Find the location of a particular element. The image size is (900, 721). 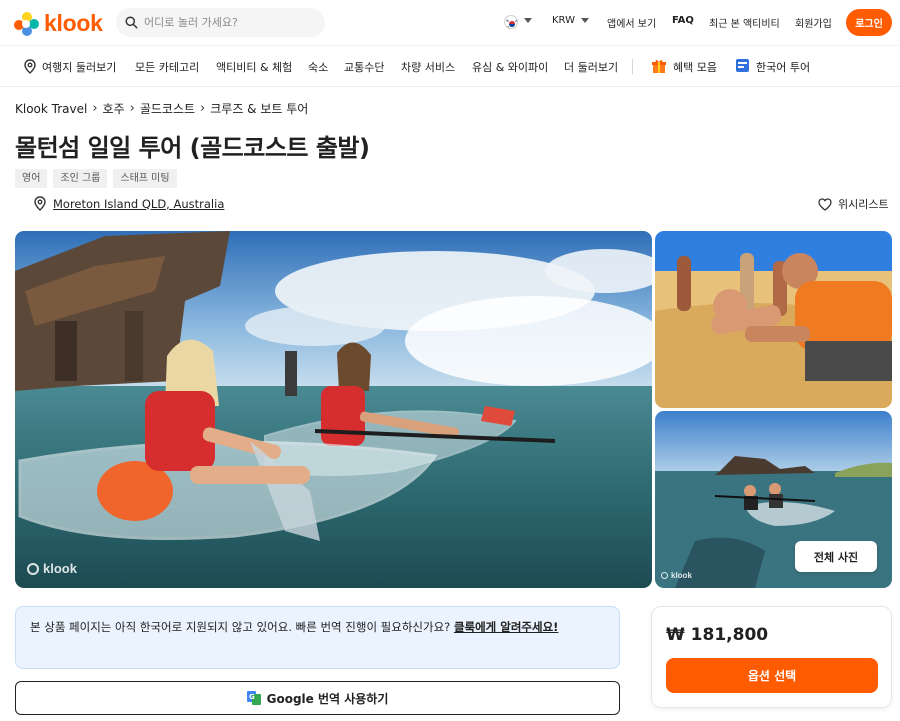

tag-group: 조인 그룹 is located at coordinates (80, 178).